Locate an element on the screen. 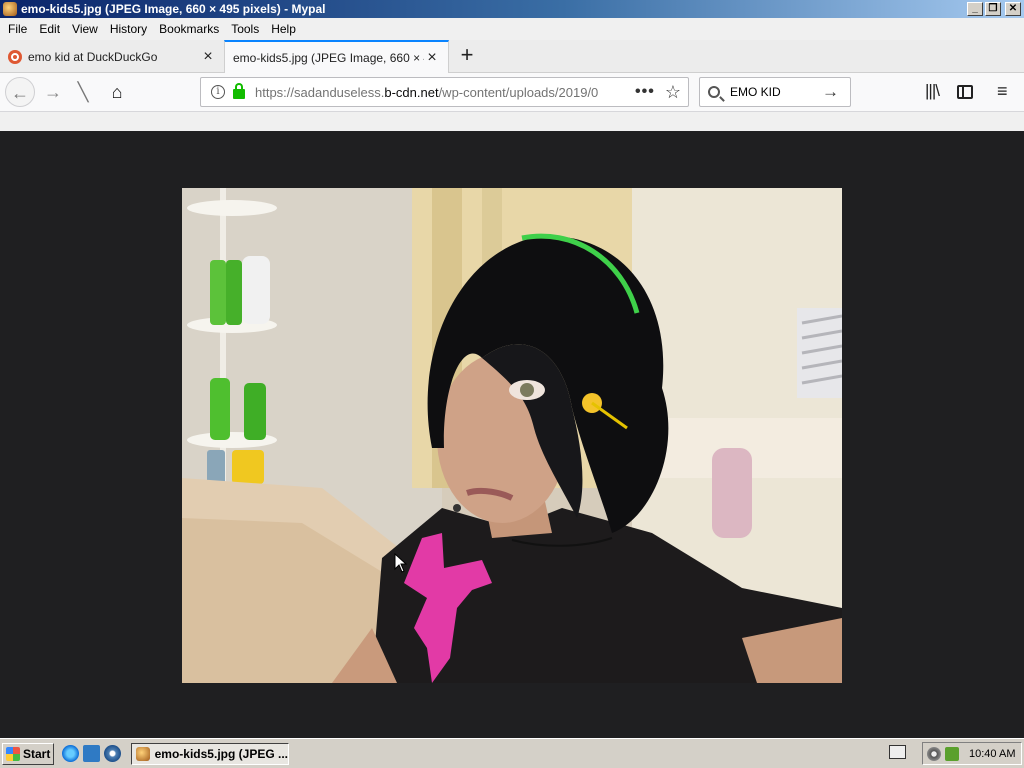  search-bar: → is located at coordinates (775, 92).